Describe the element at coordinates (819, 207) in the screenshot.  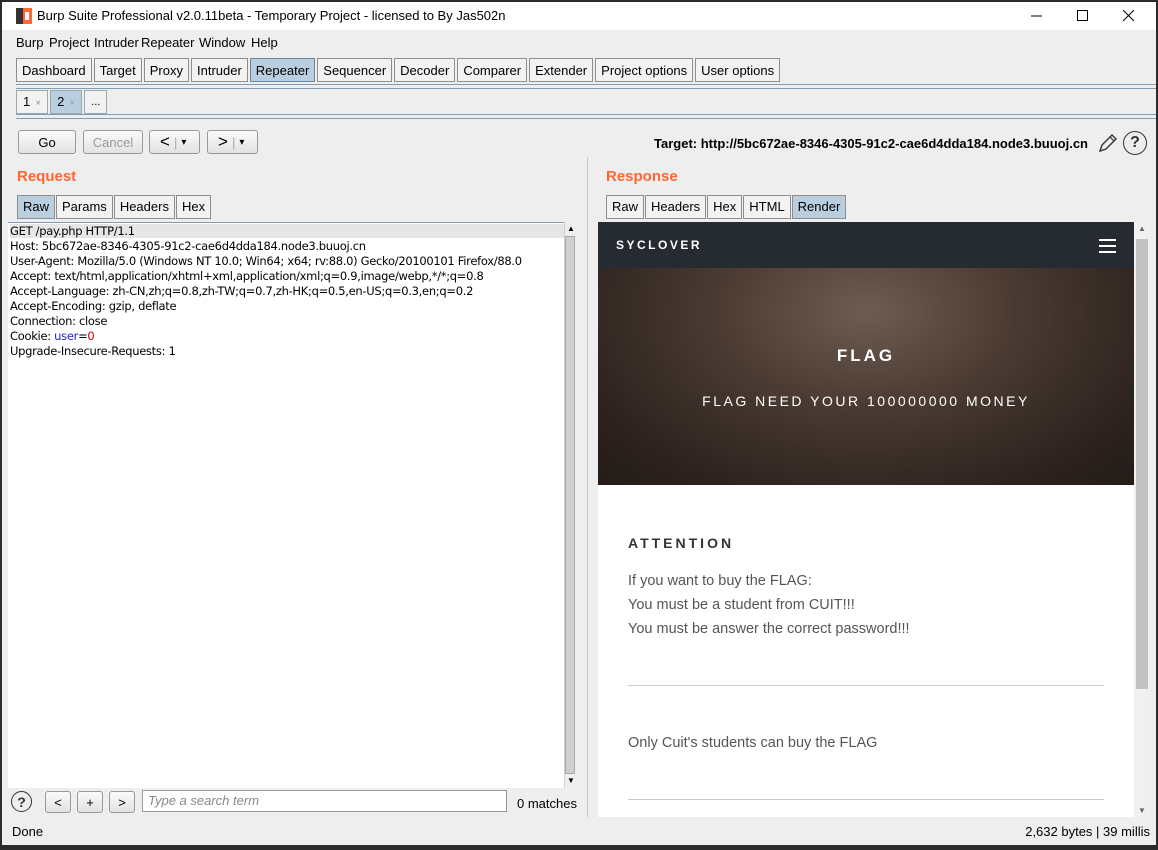
I see `response-tab-render: Render` at that location.